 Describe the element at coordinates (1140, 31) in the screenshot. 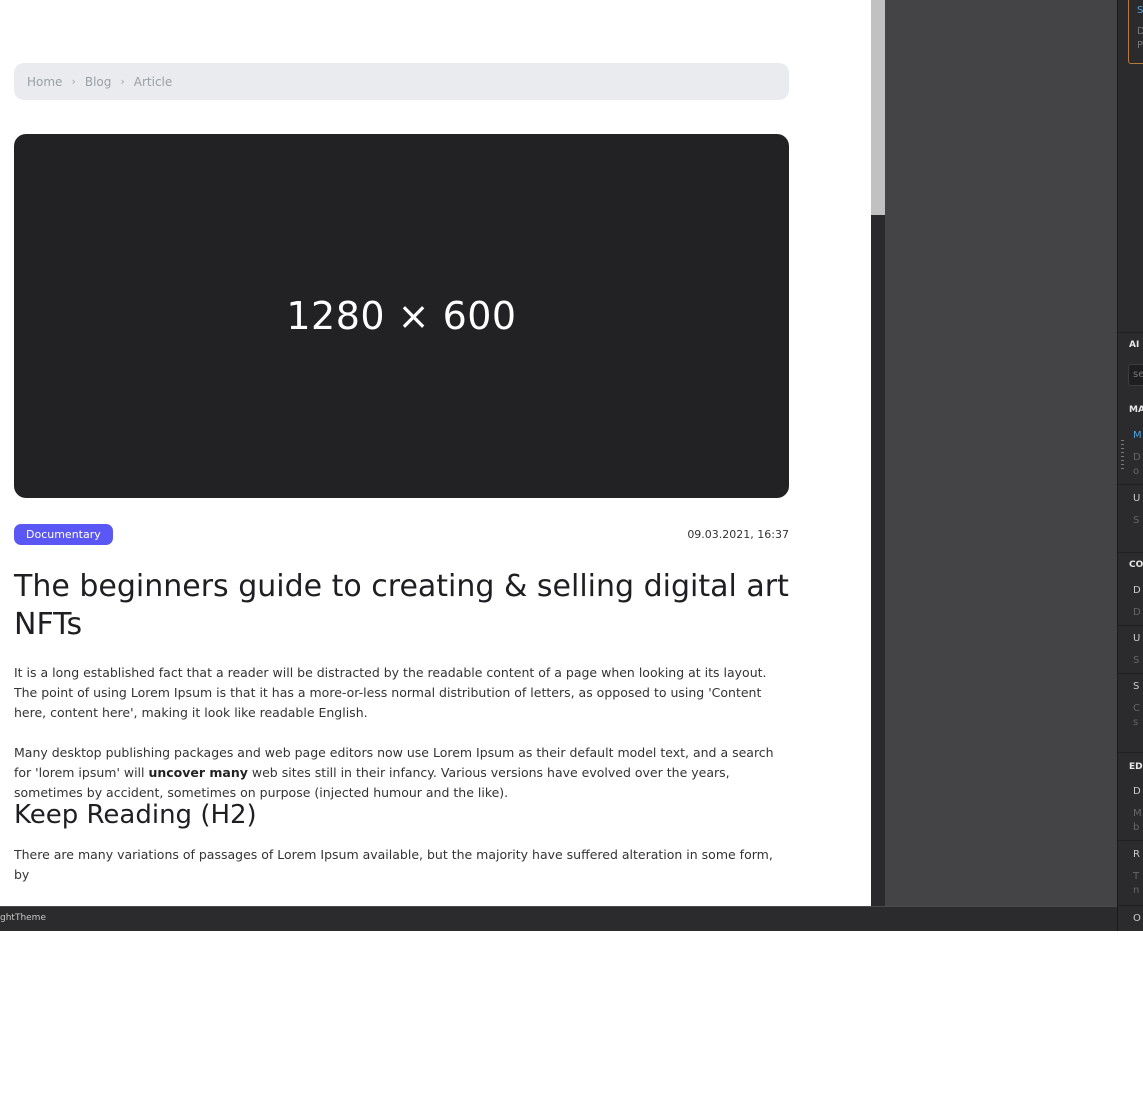

I see `card-line: D` at that location.